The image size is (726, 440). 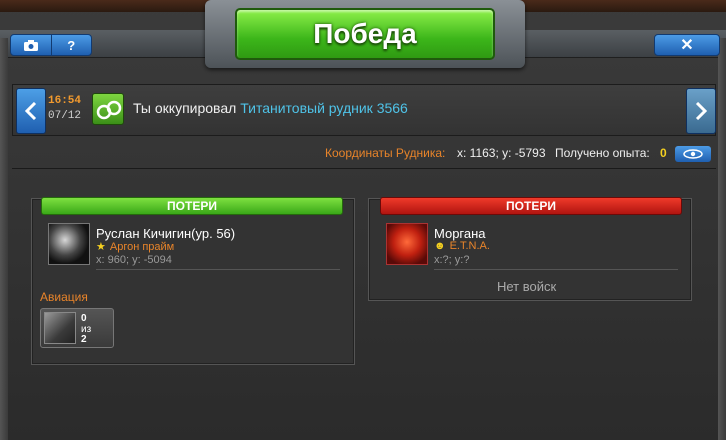 What do you see at coordinates (64, 297) in the screenshot?
I see `aviation-section-label: Авиация` at bounding box center [64, 297].